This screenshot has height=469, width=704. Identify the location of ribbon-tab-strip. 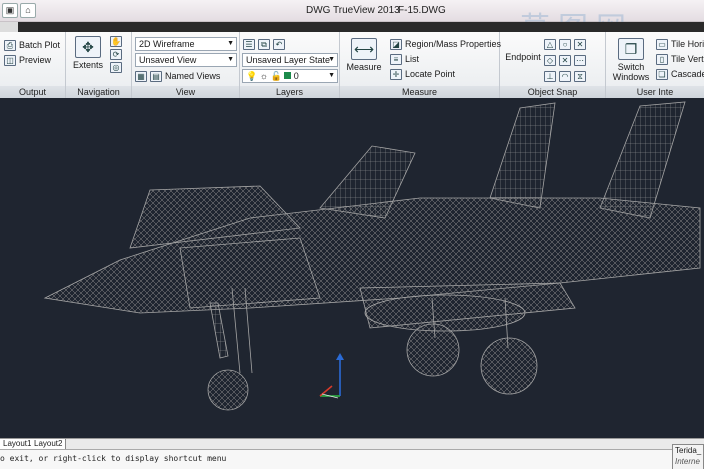
(352, 27).